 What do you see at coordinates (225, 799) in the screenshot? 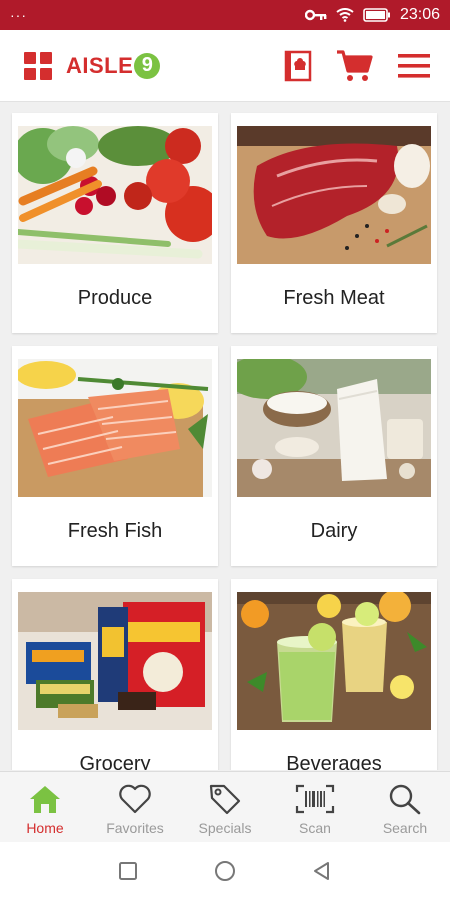
I see `tag-icon` at bounding box center [225, 799].